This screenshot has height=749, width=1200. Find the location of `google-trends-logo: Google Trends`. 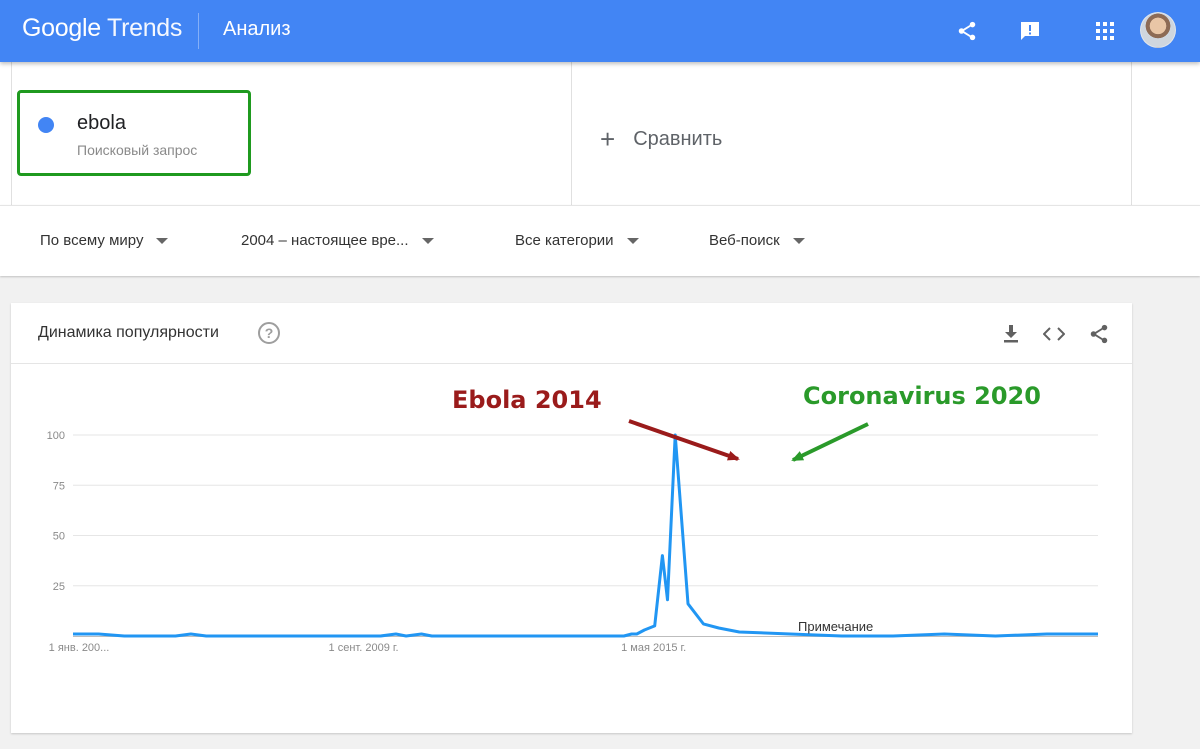

google-trends-logo: Google Trends is located at coordinates (102, 28).